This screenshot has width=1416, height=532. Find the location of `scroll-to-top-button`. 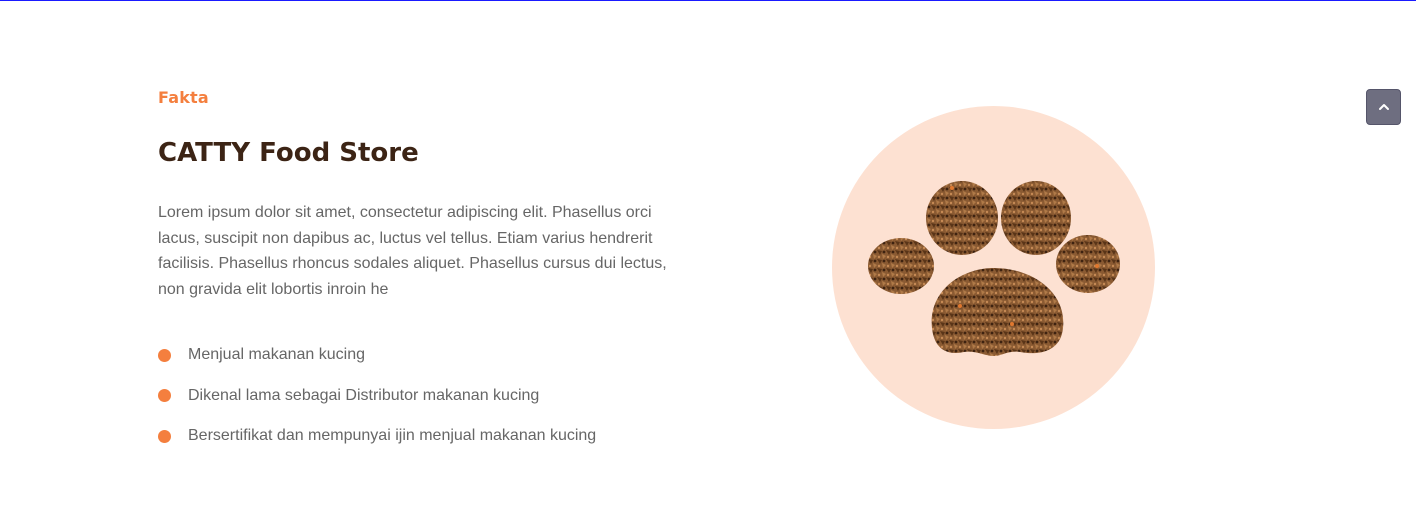

scroll-to-top-button is located at coordinates (1383, 107).